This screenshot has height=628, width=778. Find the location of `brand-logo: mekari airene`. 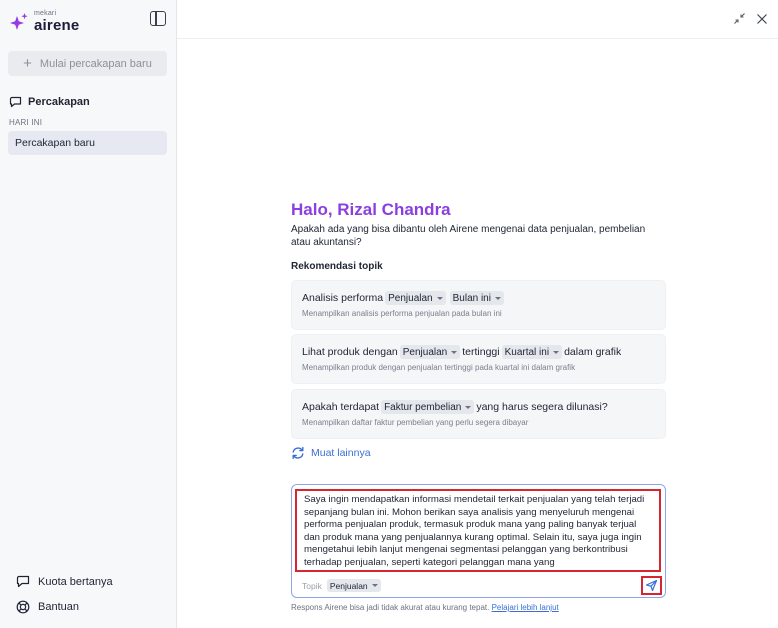

brand-logo: mekari airene is located at coordinates (44, 21).